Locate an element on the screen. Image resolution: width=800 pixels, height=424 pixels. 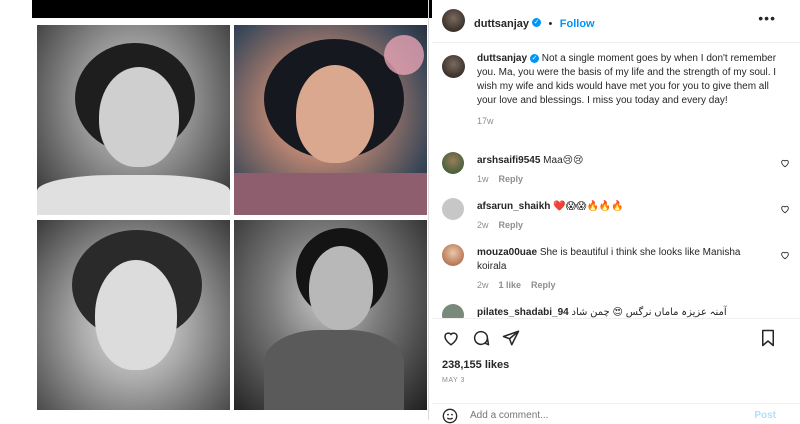
comment-text: آمنہ عزیزہ ماماں نرگس 😍 چمن شاد is located at coordinates (649, 312).